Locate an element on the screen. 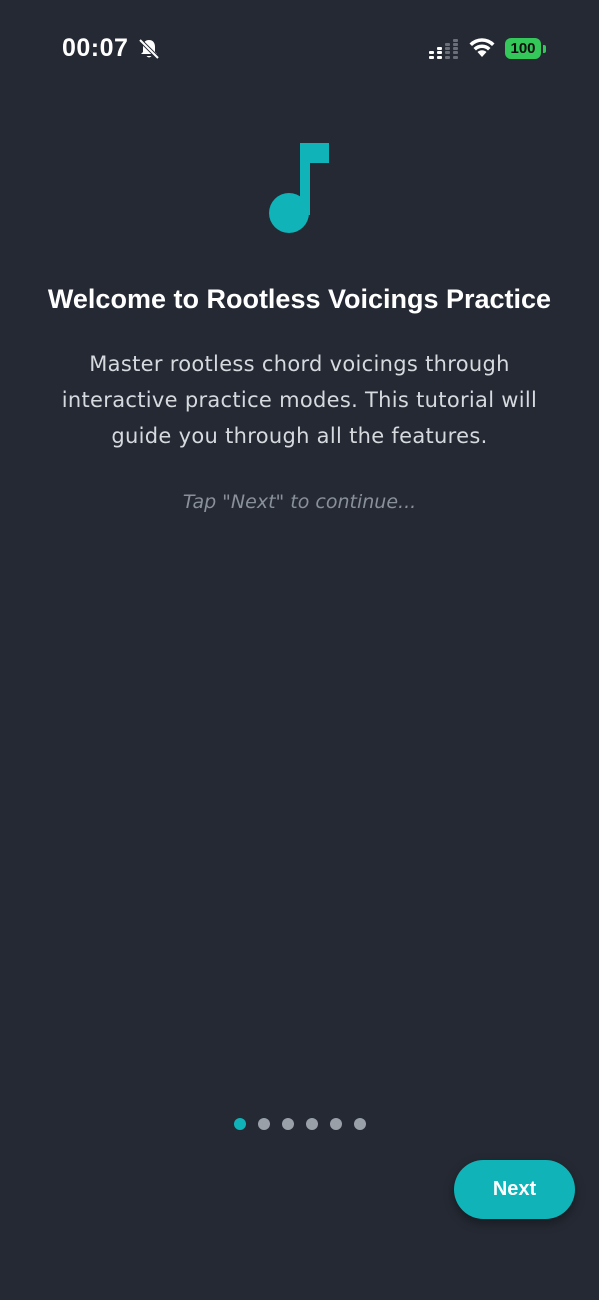 Image resolution: width=599 pixels, height=1300 pixels. bell-slash-icon is located at coordinates (149, 51).